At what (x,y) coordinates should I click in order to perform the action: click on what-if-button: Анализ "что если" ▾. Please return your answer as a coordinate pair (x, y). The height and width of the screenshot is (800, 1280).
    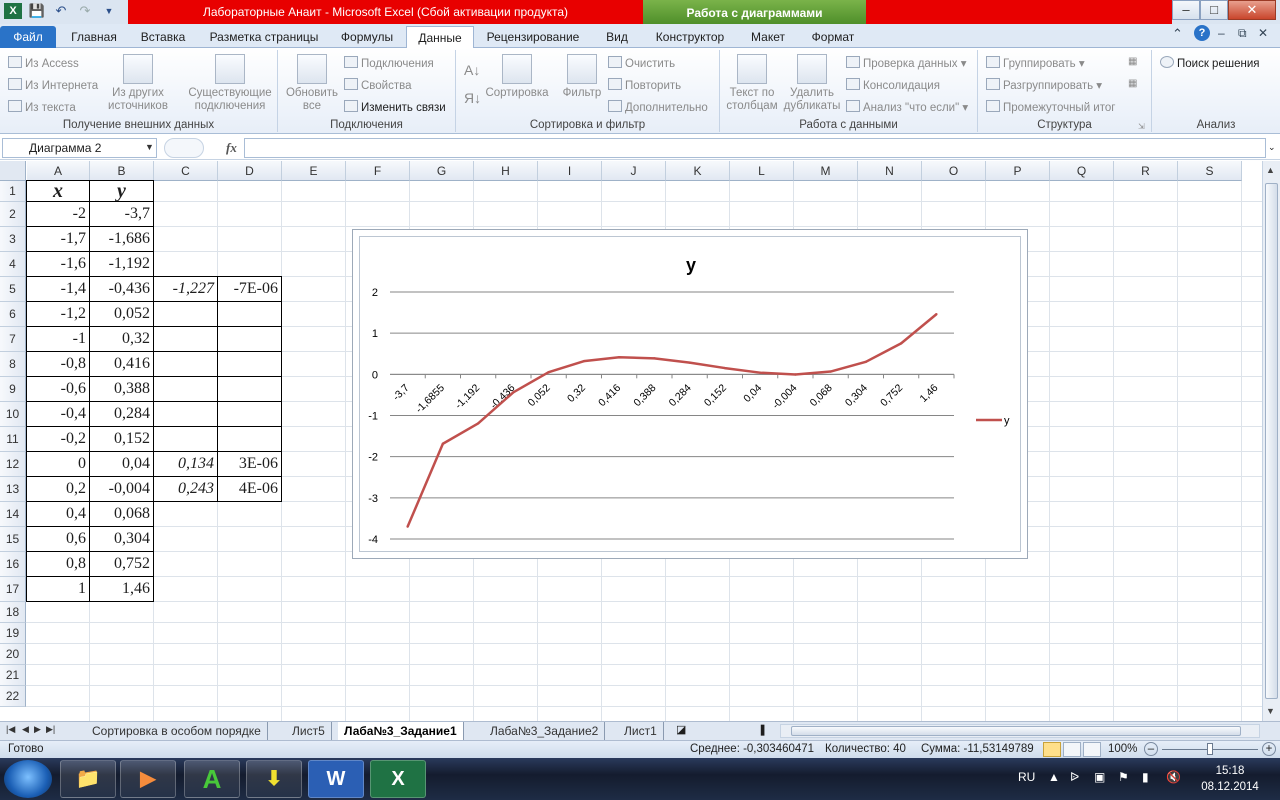
    Looking at the image, I should click on (907, 107).